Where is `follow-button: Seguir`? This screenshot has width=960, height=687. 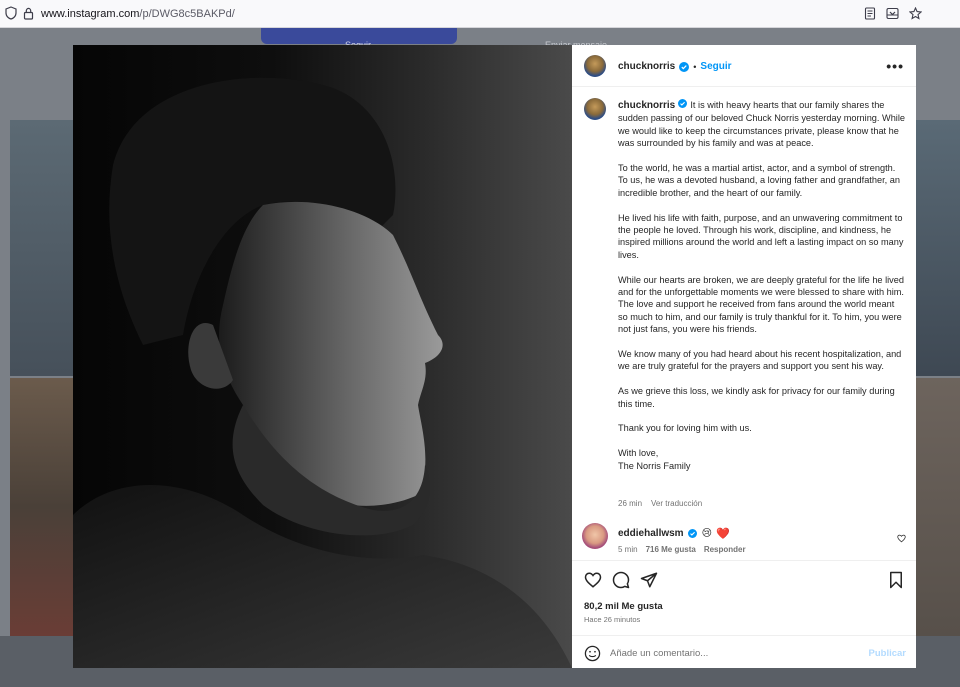 follow-button: Seguir is located at coordinates (715, 66).